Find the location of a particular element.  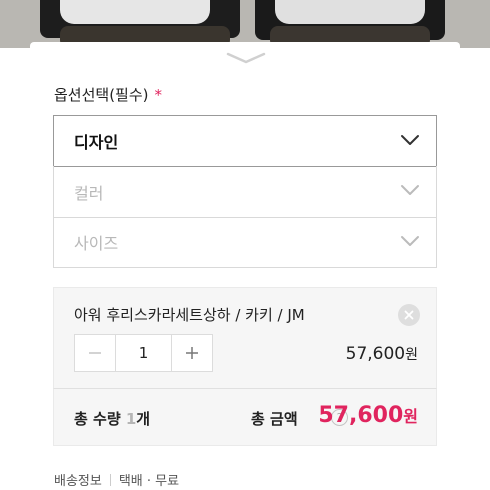

plus-icon is located at coordinates (192, 353).